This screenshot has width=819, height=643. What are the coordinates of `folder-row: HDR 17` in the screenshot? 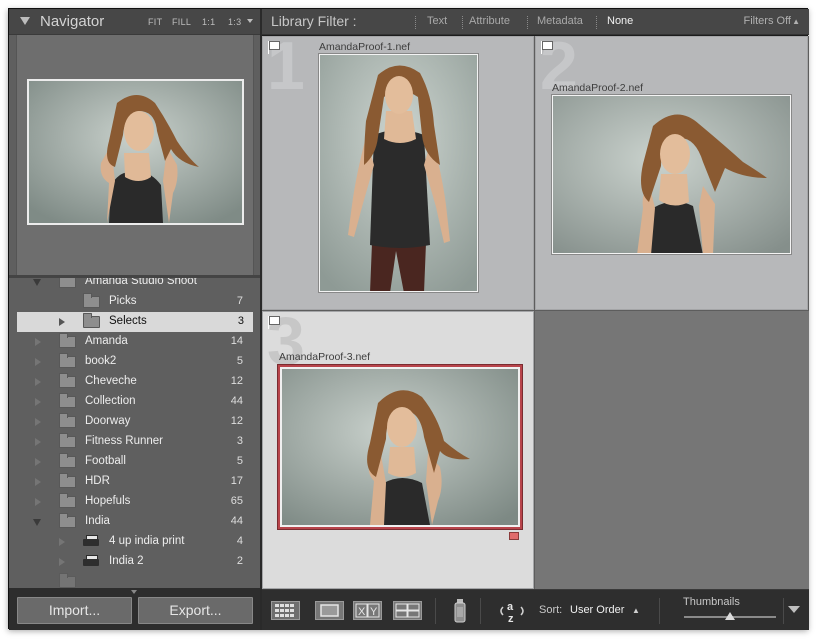 It's located at (134, 482).